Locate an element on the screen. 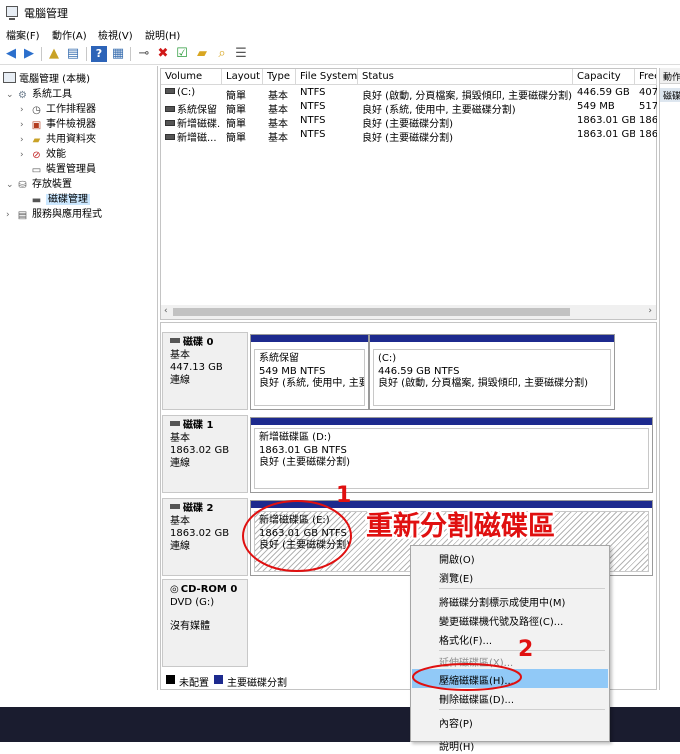 The image size is (680, 754). horizontal-scrollbar: ‹ › is located at coordinates (408, 312).